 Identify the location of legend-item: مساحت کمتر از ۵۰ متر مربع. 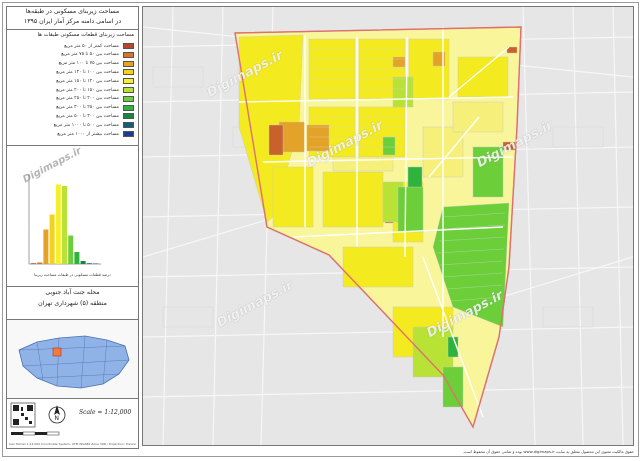
(99, 46).